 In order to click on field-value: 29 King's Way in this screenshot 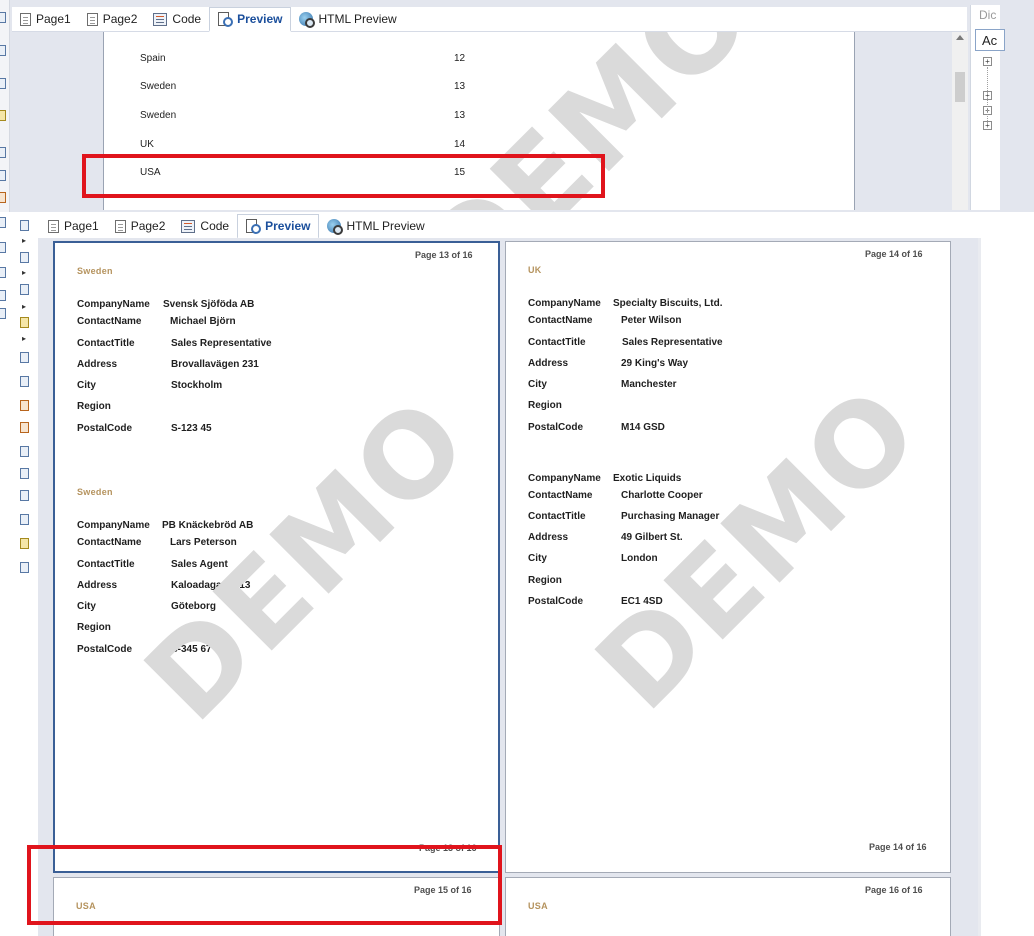, I will do `click(655, 363)`.